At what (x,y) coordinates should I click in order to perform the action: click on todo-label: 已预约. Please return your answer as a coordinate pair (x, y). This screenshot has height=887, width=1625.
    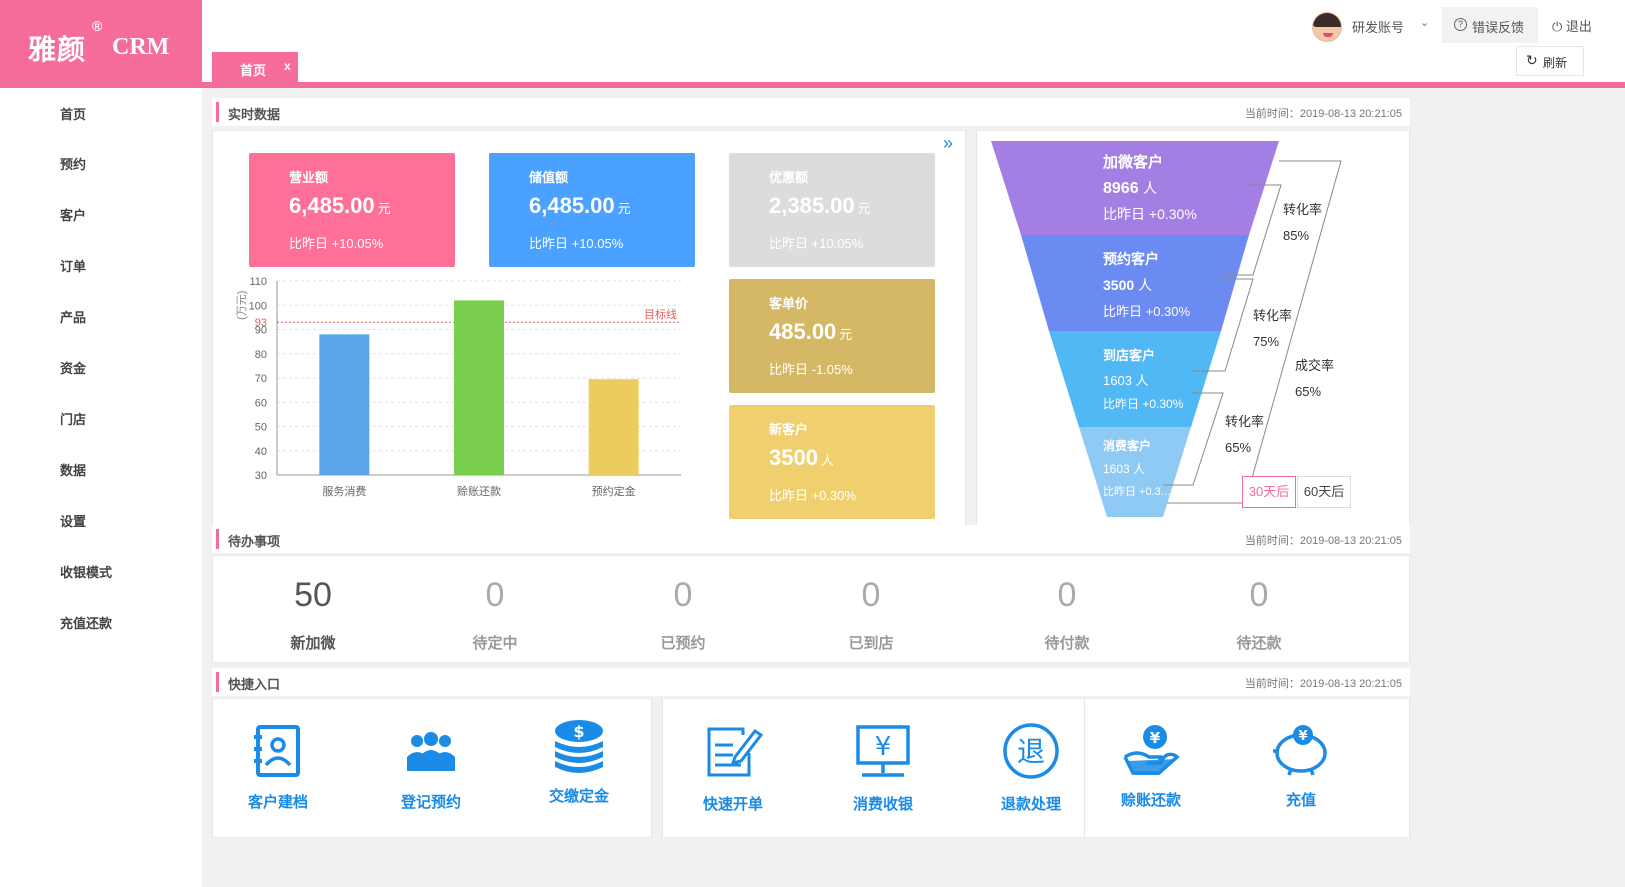
    Looking at the image, I should click on (683, 642).